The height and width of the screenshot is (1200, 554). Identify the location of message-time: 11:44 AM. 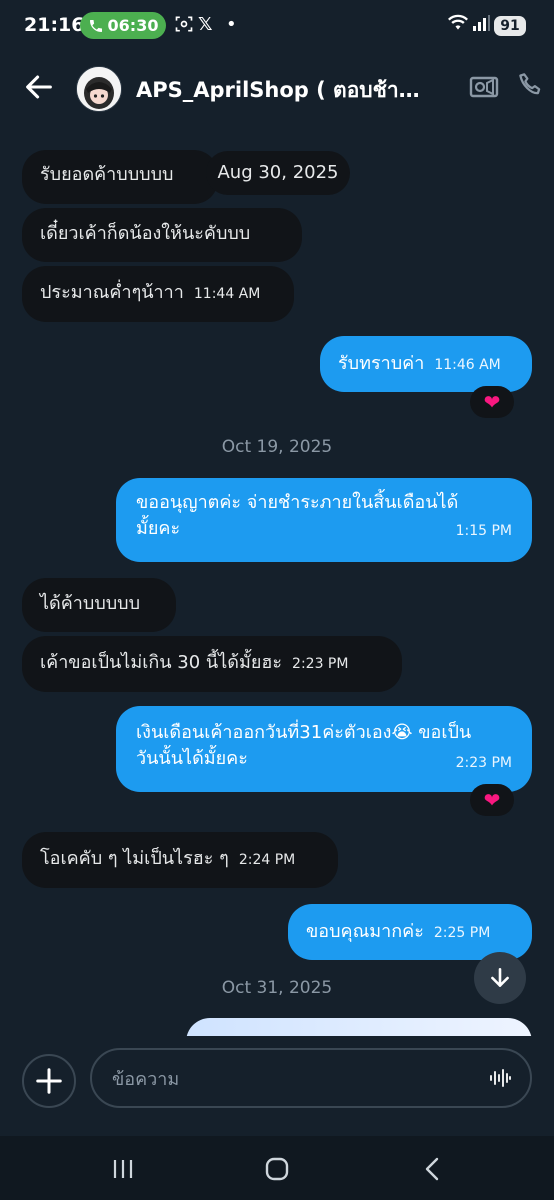
(227, 294).